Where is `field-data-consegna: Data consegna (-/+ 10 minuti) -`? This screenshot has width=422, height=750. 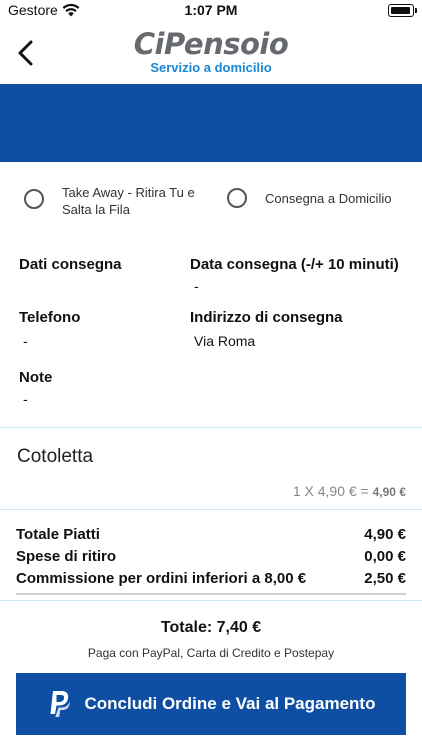
field-data-consegna: Data consegna (-/+ 10 minuti) - is located at coordinates (294, 275).